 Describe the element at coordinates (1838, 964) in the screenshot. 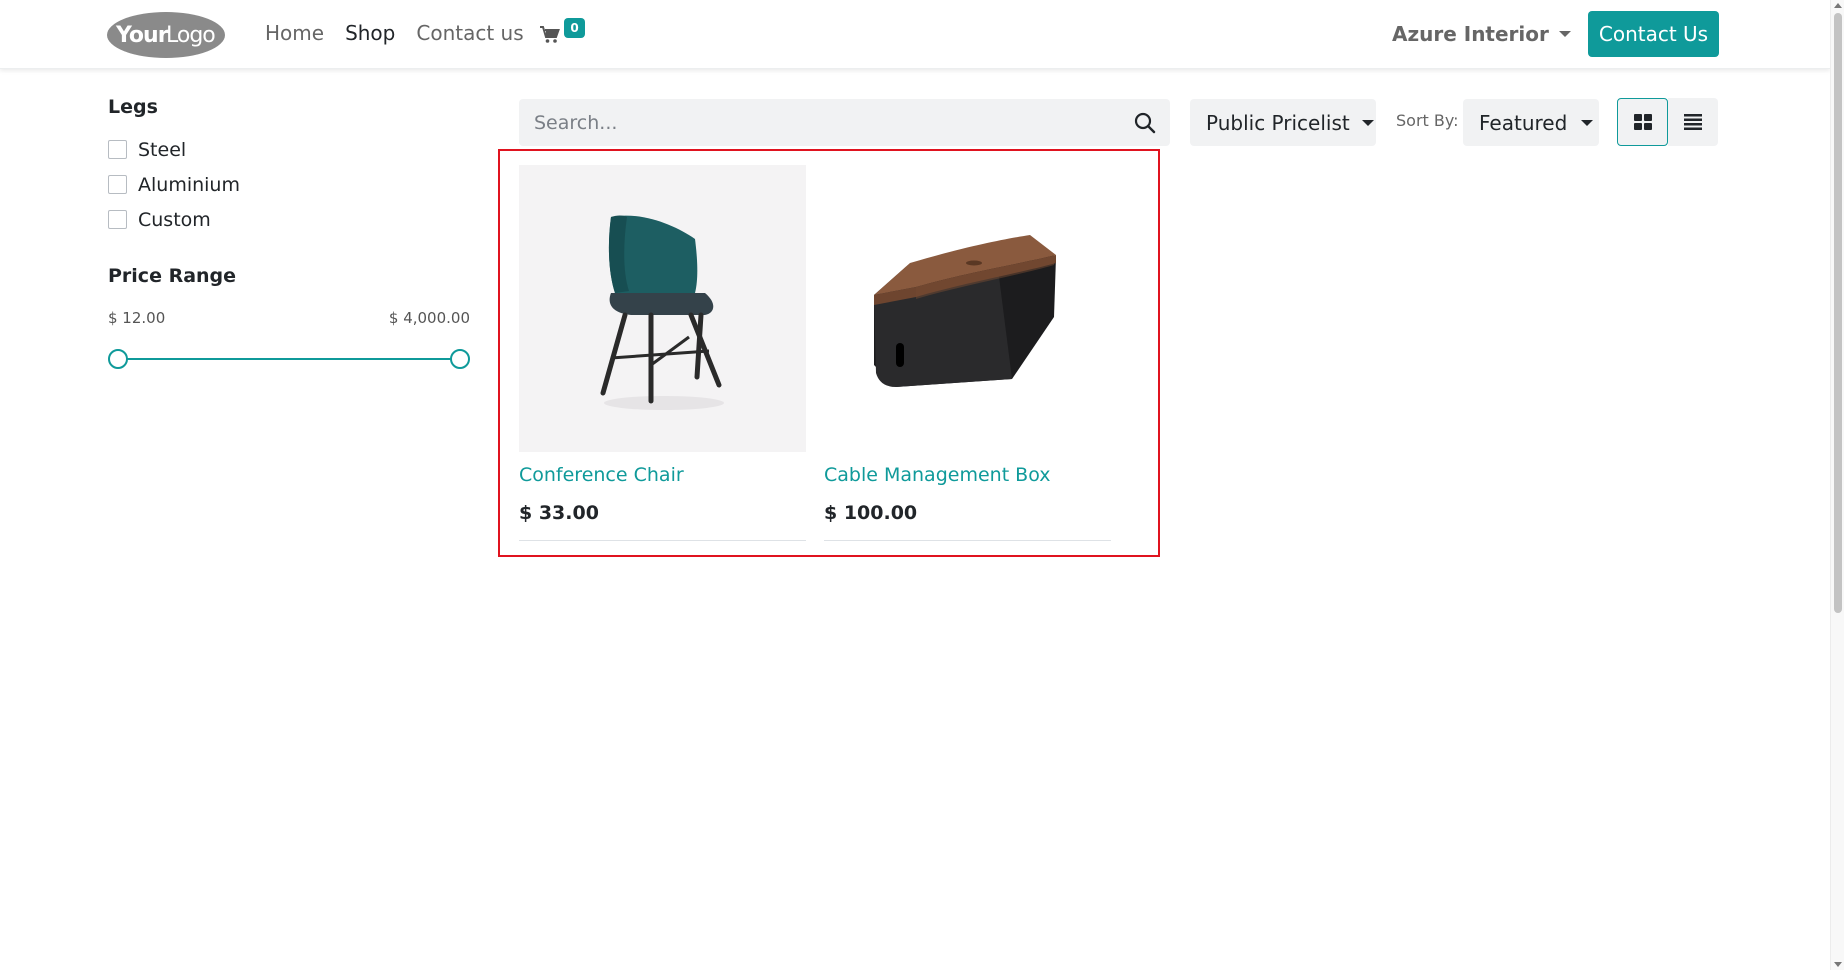

I see `scroll-down-arrow-icon` at that location.